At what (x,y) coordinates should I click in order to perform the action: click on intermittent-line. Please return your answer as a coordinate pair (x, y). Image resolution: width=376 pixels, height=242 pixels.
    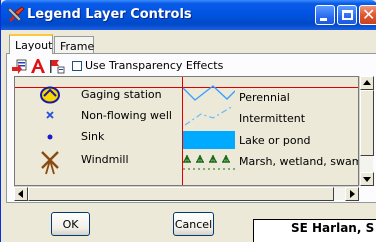
    Looking at the image, I should click on (209, 116).